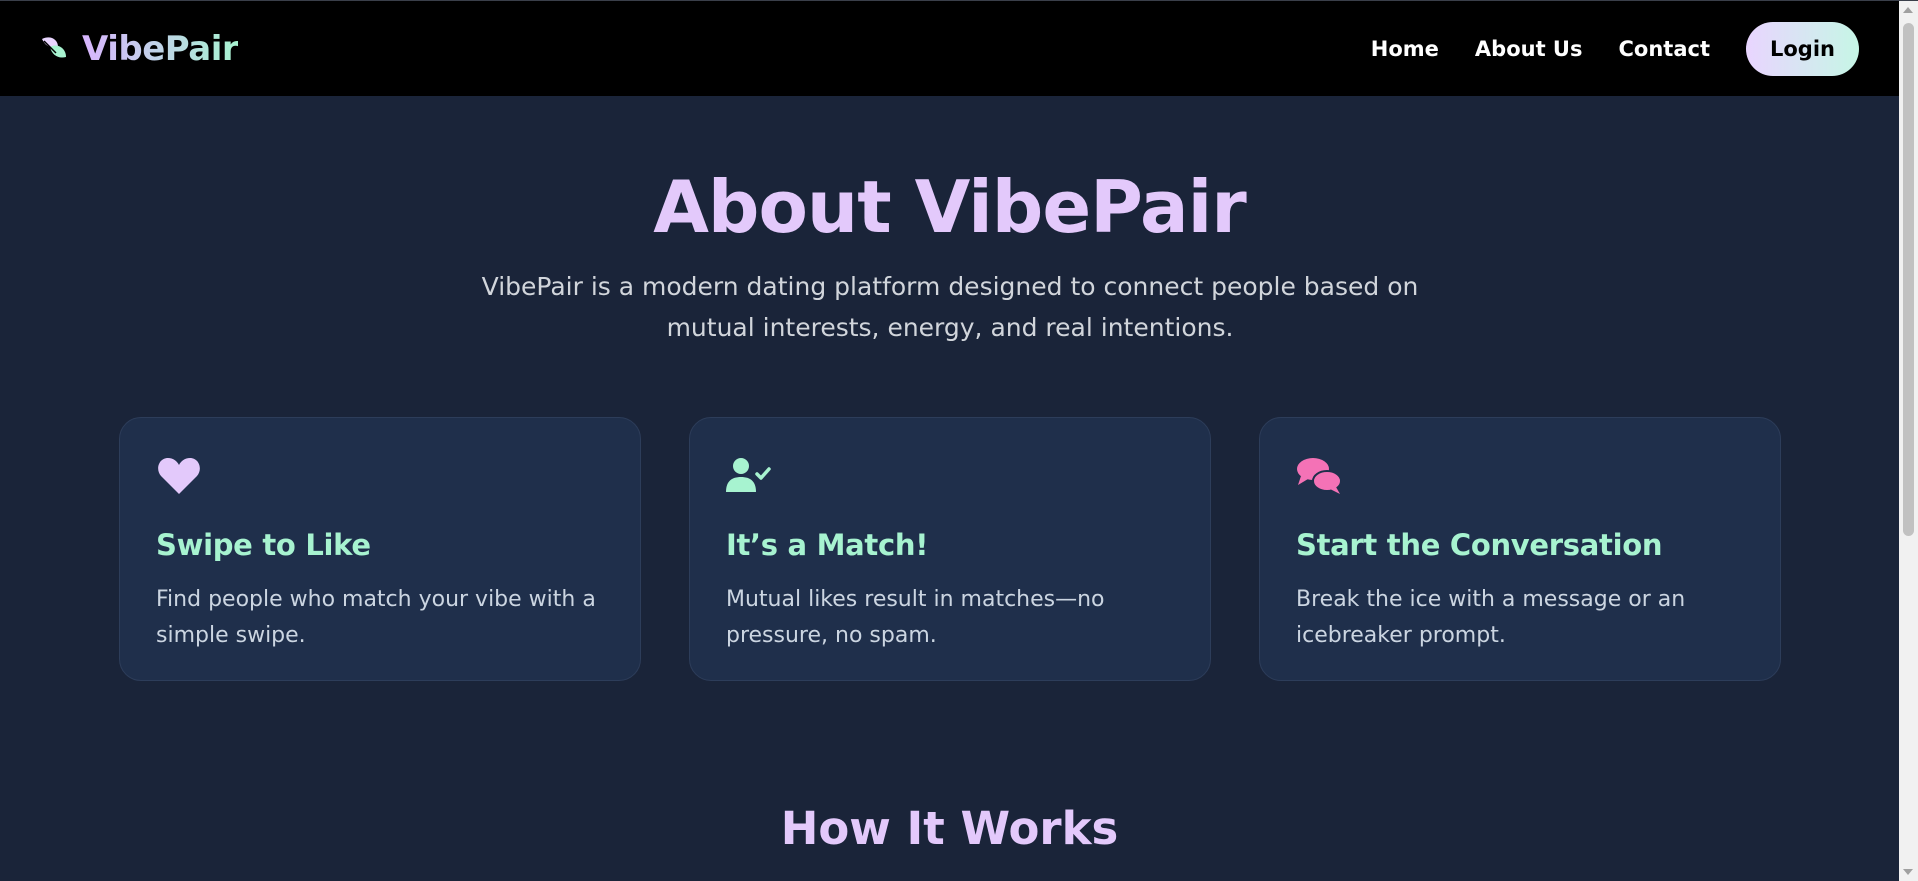 The width and height of the screenshot is (1918, 881). I want to click on chat-bubbles-icon, so click(1319, 476).